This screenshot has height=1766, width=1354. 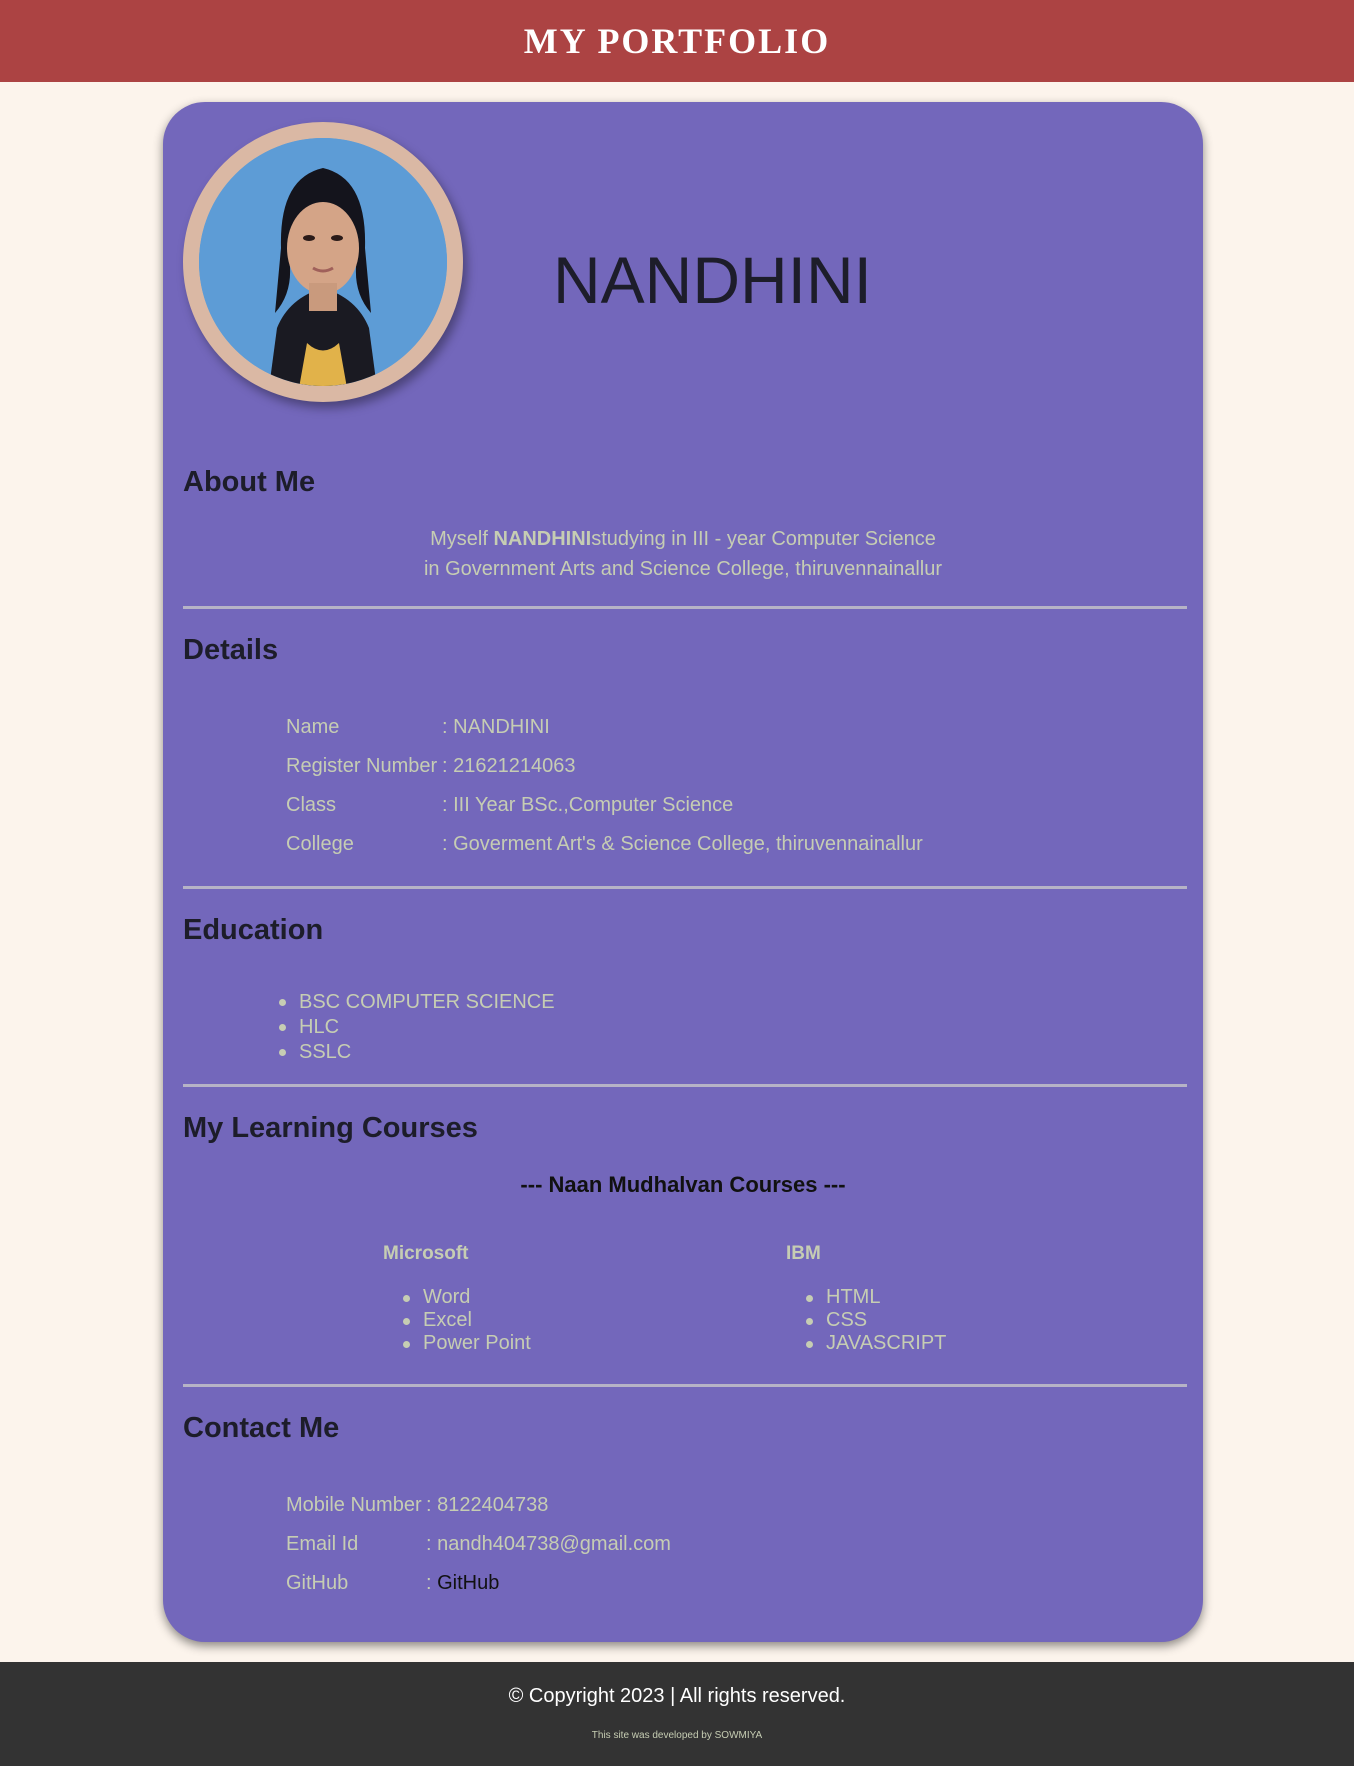 What do you see at coordinates (317, 1583) in the screenshot?
I see `contact-label: GitHub` at bounding box center [317, 1583].